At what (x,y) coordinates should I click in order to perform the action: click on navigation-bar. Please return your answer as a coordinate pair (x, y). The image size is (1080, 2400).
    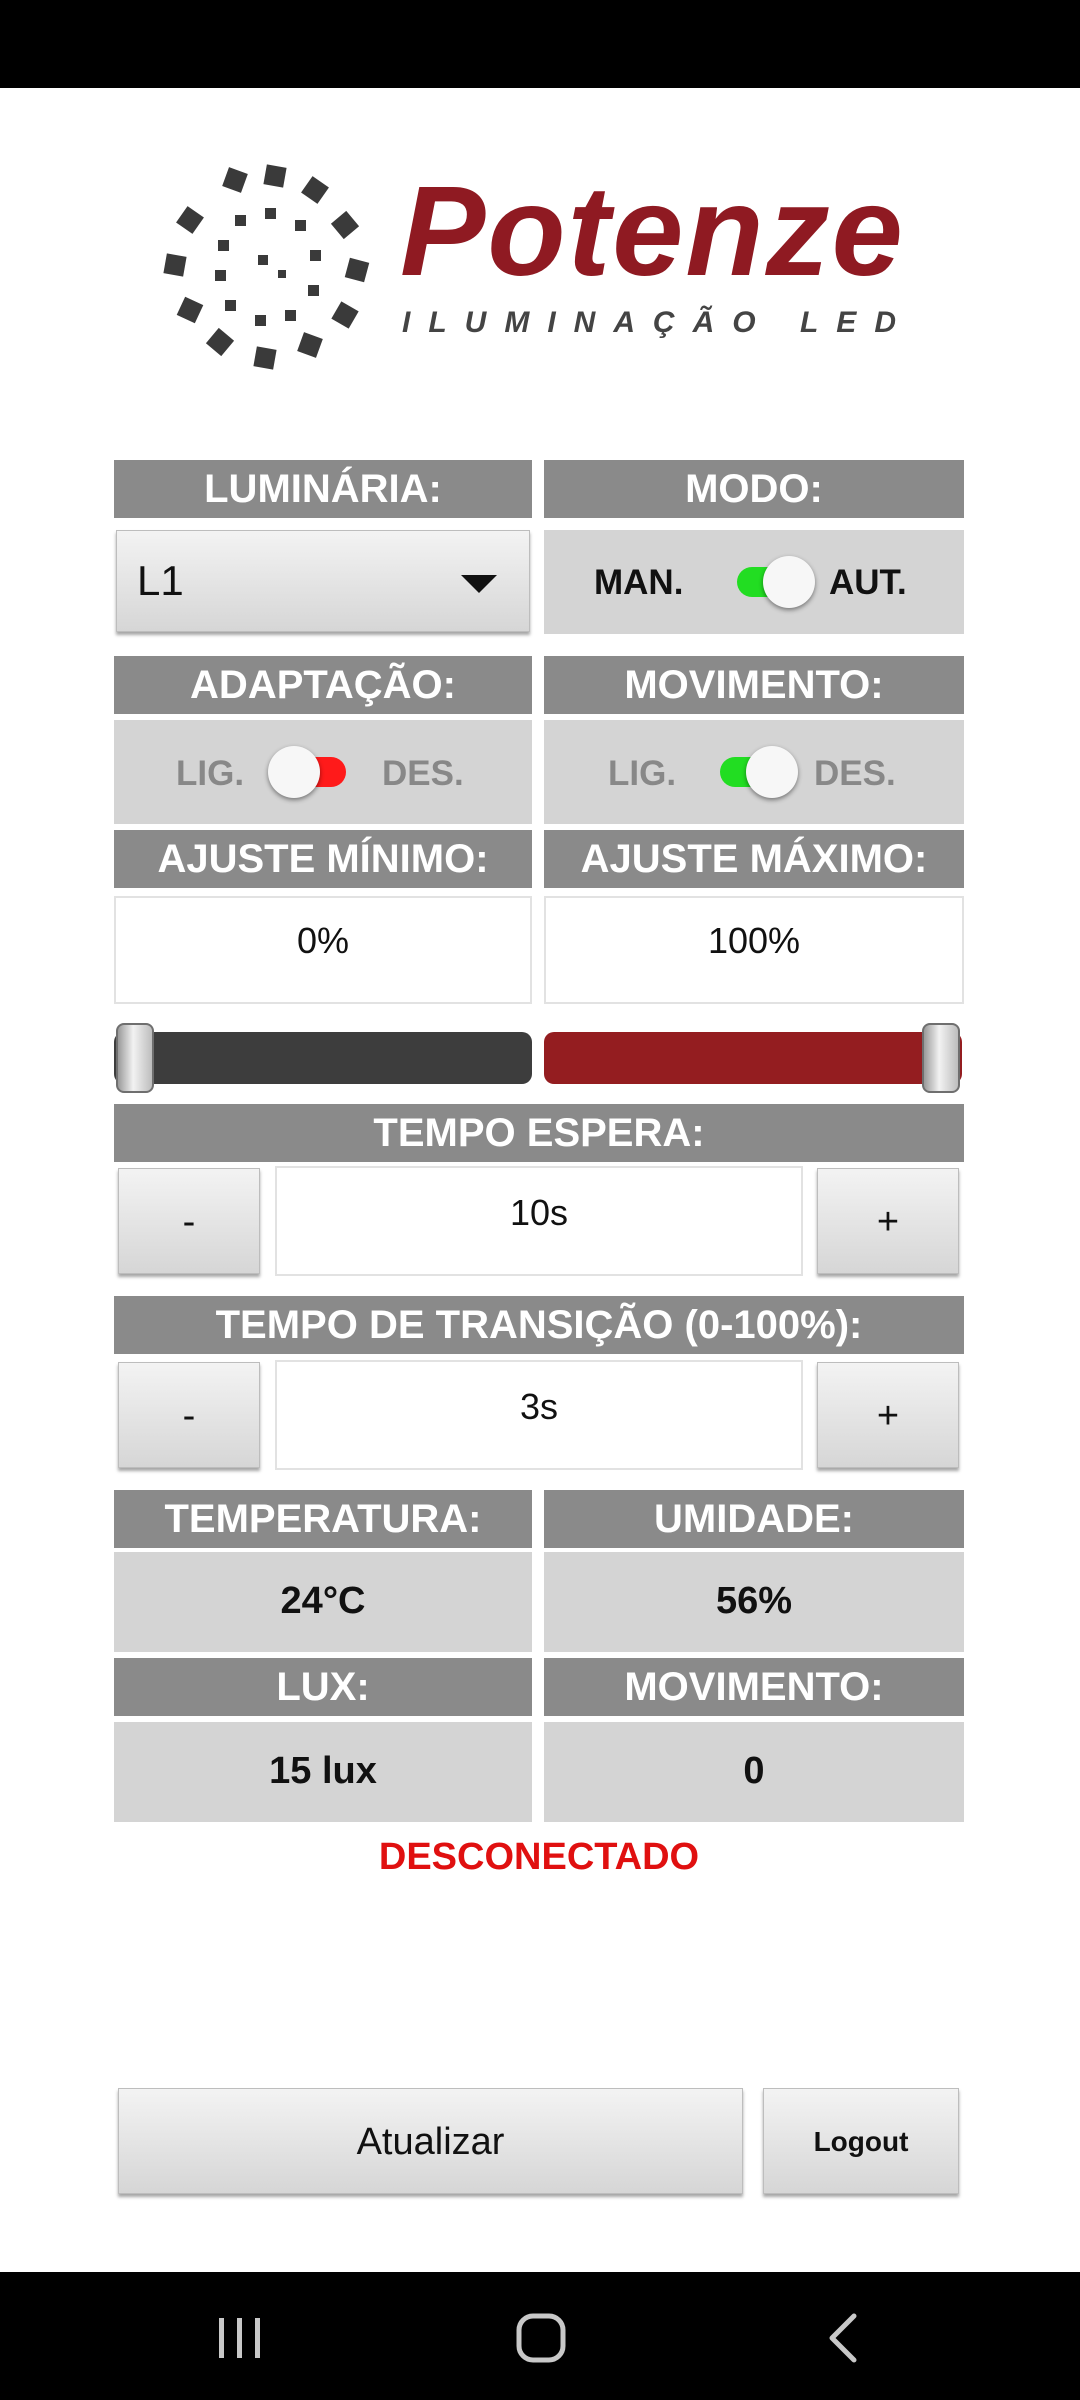
    Looking at the image, I should click on (540, 2336).